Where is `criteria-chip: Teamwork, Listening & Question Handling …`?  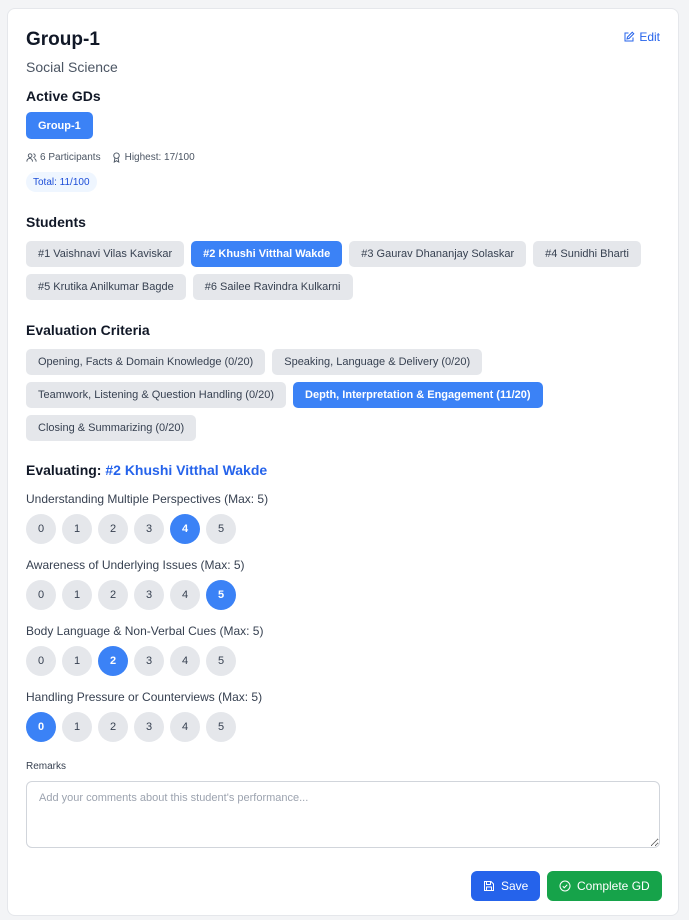 criteria-chip: Teamwork, Listening & Question Handling … is located at coordinates (156, 395).